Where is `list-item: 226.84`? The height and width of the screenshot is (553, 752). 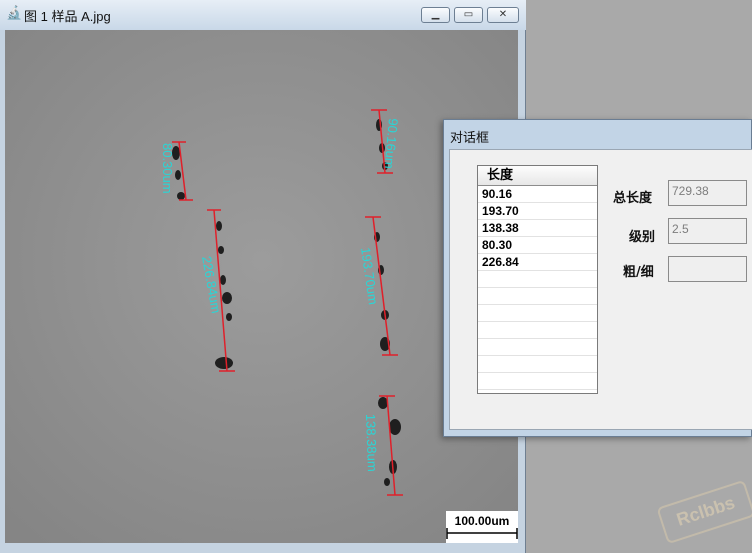
list-item: 226.84 is located at coordinates (537, 262).